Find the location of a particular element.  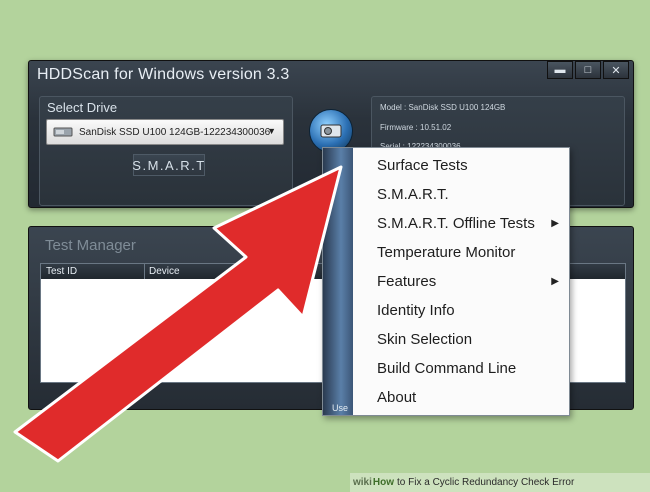

window-controls: ▬ □ ✕ is located at coordinates (588, 70).